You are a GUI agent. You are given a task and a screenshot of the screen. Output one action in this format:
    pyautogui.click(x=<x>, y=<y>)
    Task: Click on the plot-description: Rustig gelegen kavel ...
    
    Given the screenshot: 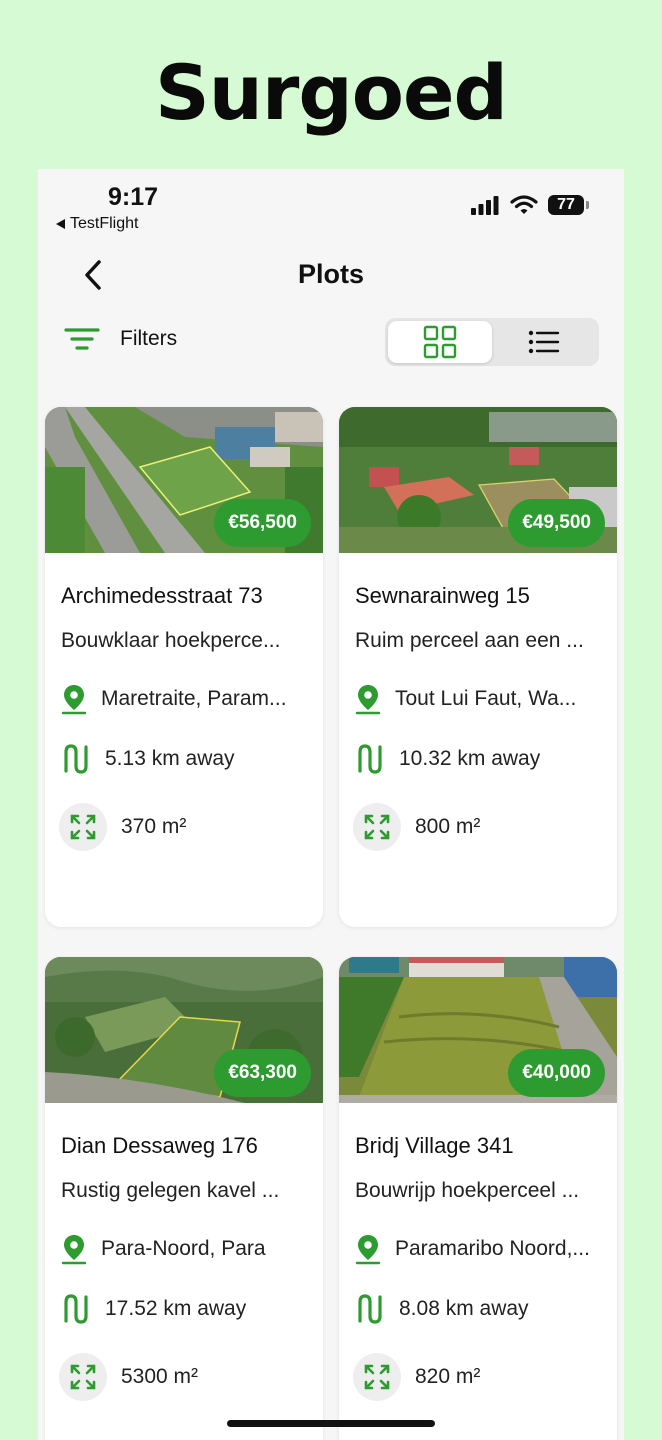 What is the action you would take?
    pyautogui.click(x=170, y=1190)
    